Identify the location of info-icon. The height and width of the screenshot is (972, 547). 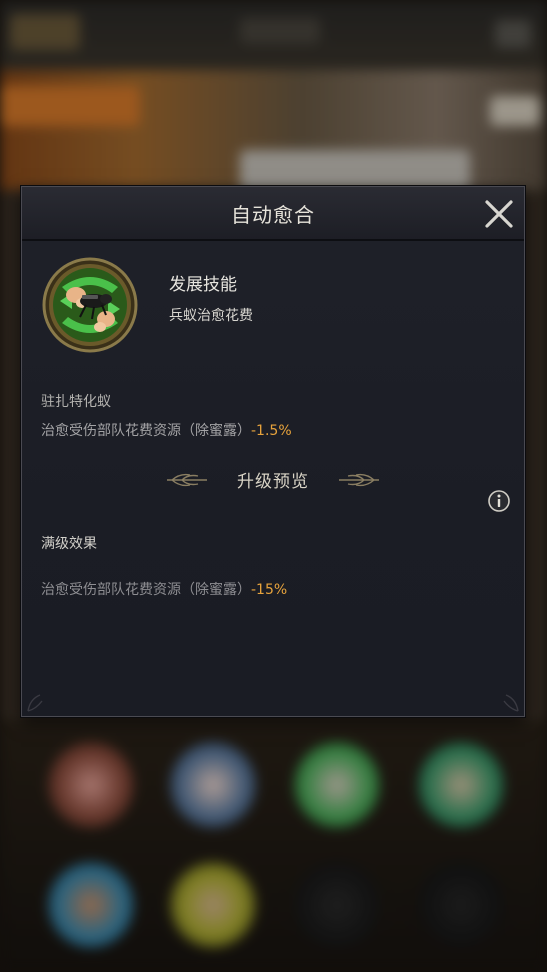
(499, 501).